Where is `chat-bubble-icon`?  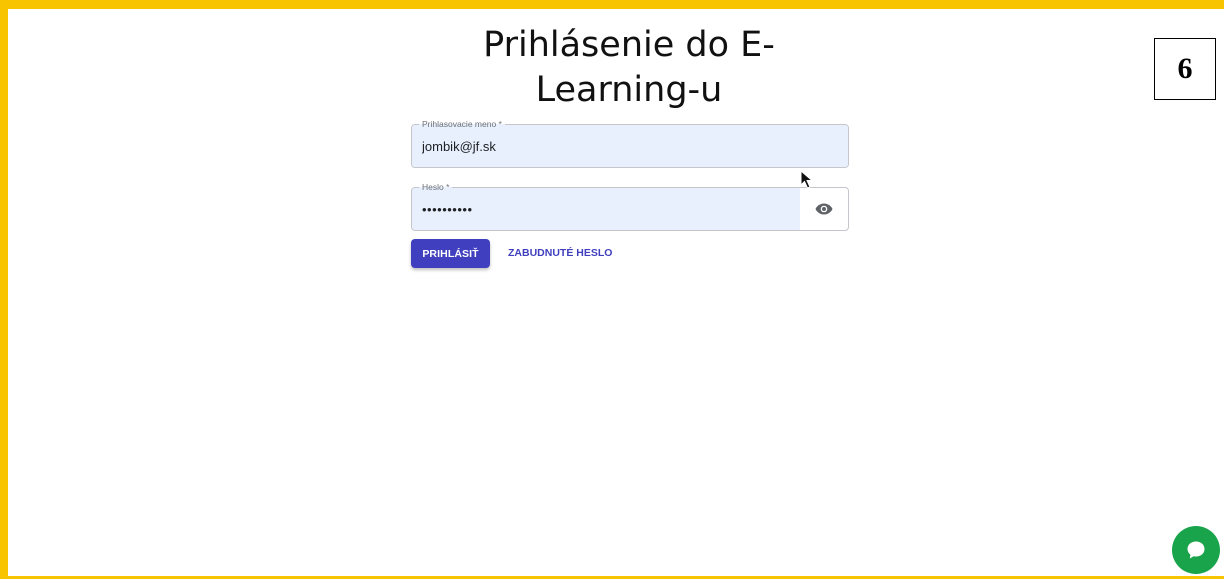 chat-bubble-icon is located at coordinates (1196, 550).